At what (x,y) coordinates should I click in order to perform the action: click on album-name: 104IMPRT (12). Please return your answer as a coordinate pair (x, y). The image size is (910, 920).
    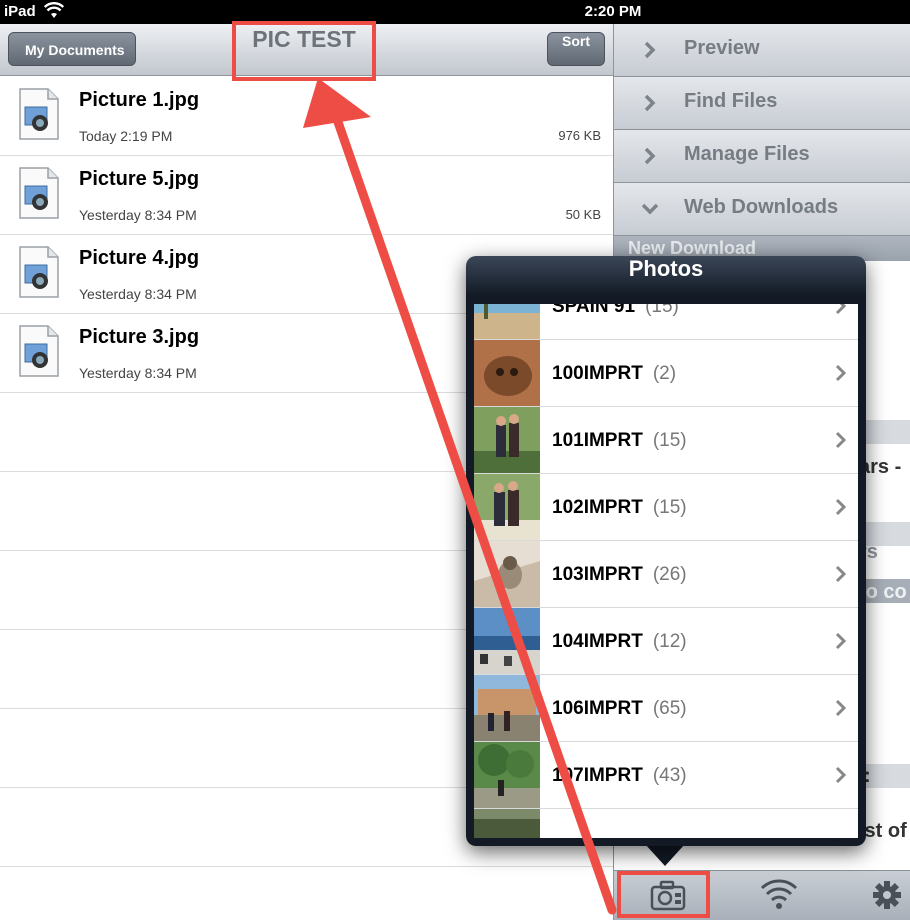
    Looking at the image, I should click on (619, 641).